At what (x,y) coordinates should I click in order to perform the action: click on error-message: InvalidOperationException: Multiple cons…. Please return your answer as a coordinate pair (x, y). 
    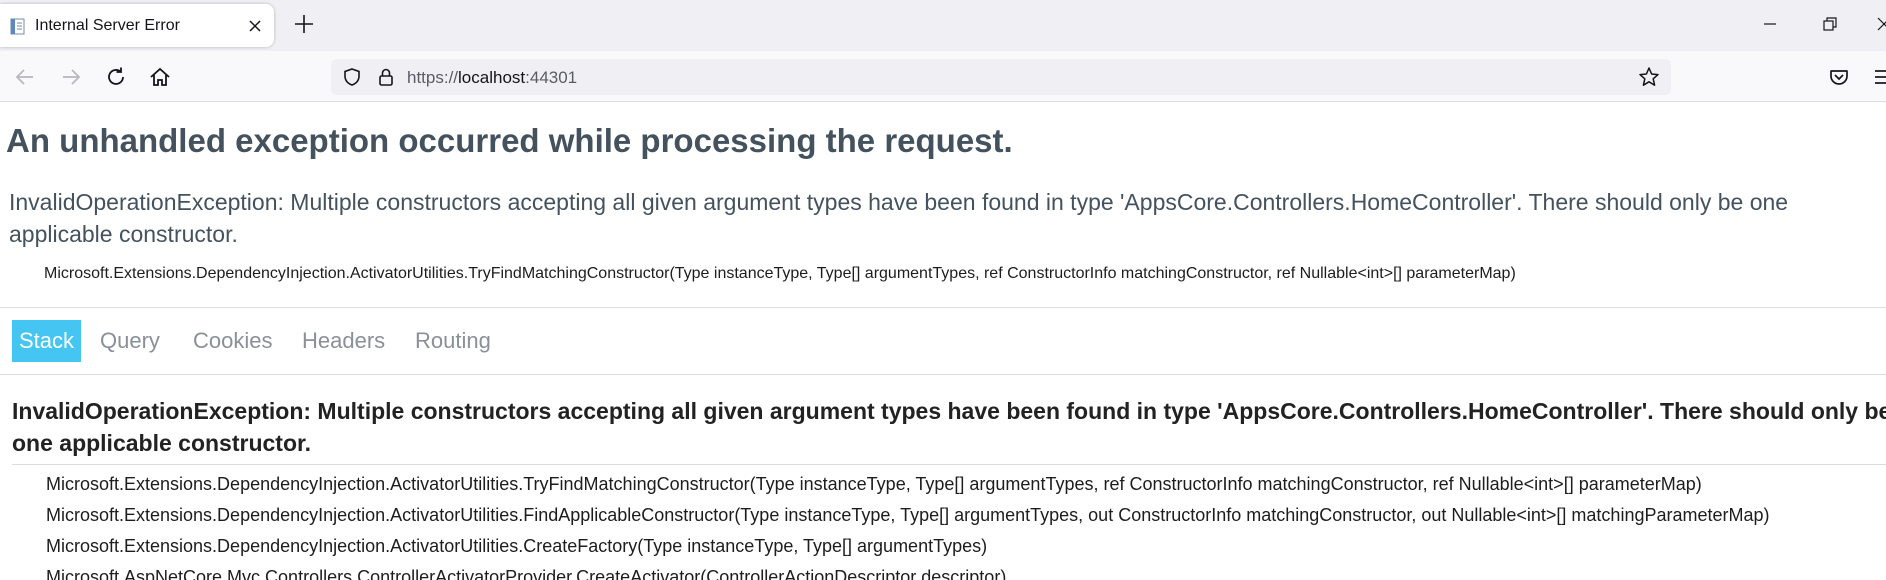
    Looking at the image, I should click on (899, 218).